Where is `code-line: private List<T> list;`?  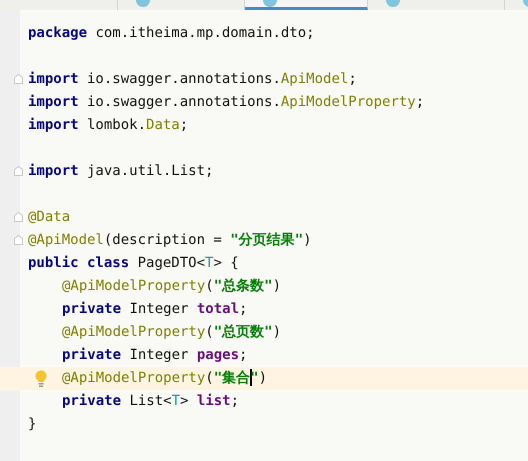
code-line: private List<T> list; is located at coordinates (151, 401).